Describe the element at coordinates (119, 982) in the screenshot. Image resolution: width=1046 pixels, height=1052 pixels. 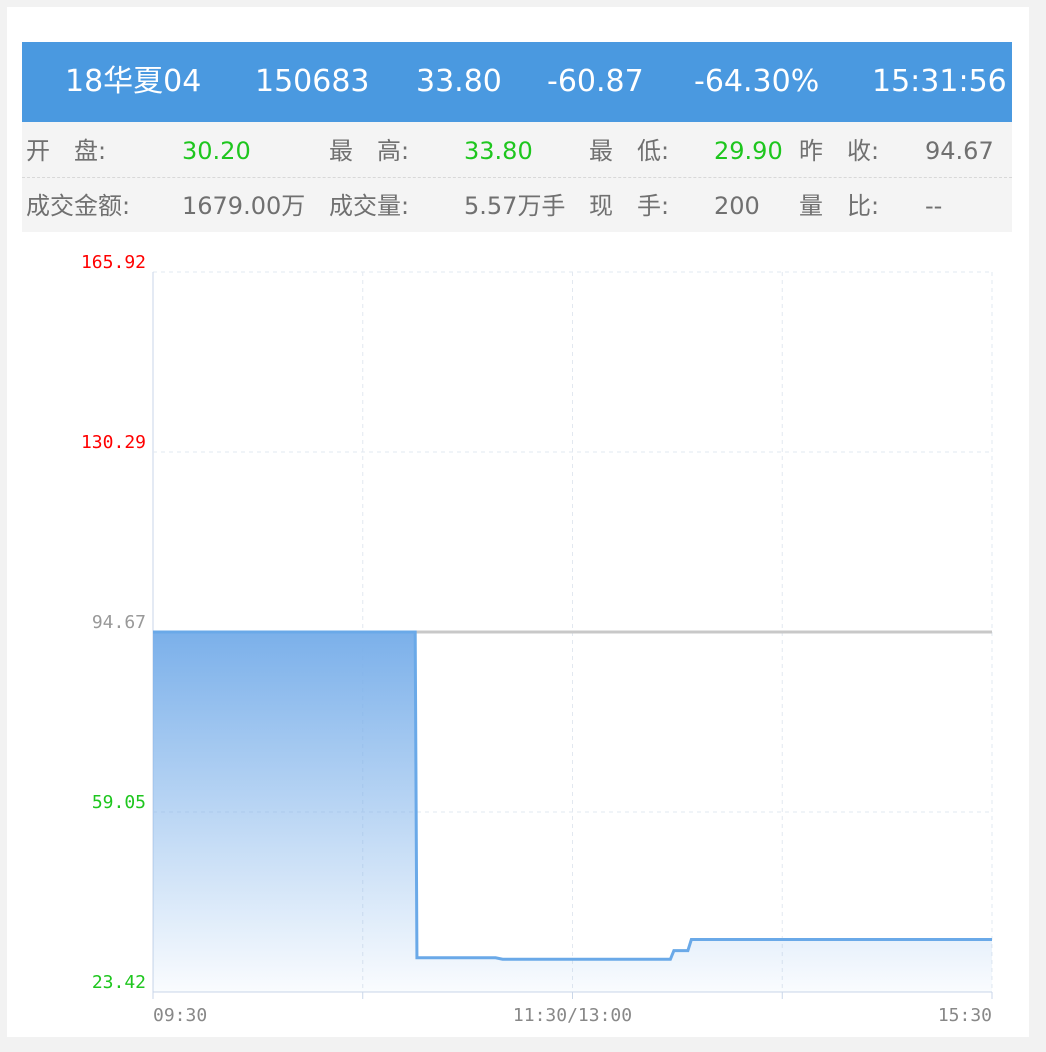
I see `y-tick-label: 23.42` at that location.